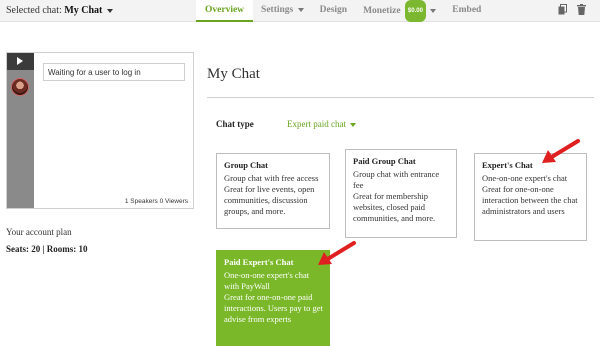  I want to click on selected-chat-dropdown: Selected chat: My Chat, so click(59, 10).